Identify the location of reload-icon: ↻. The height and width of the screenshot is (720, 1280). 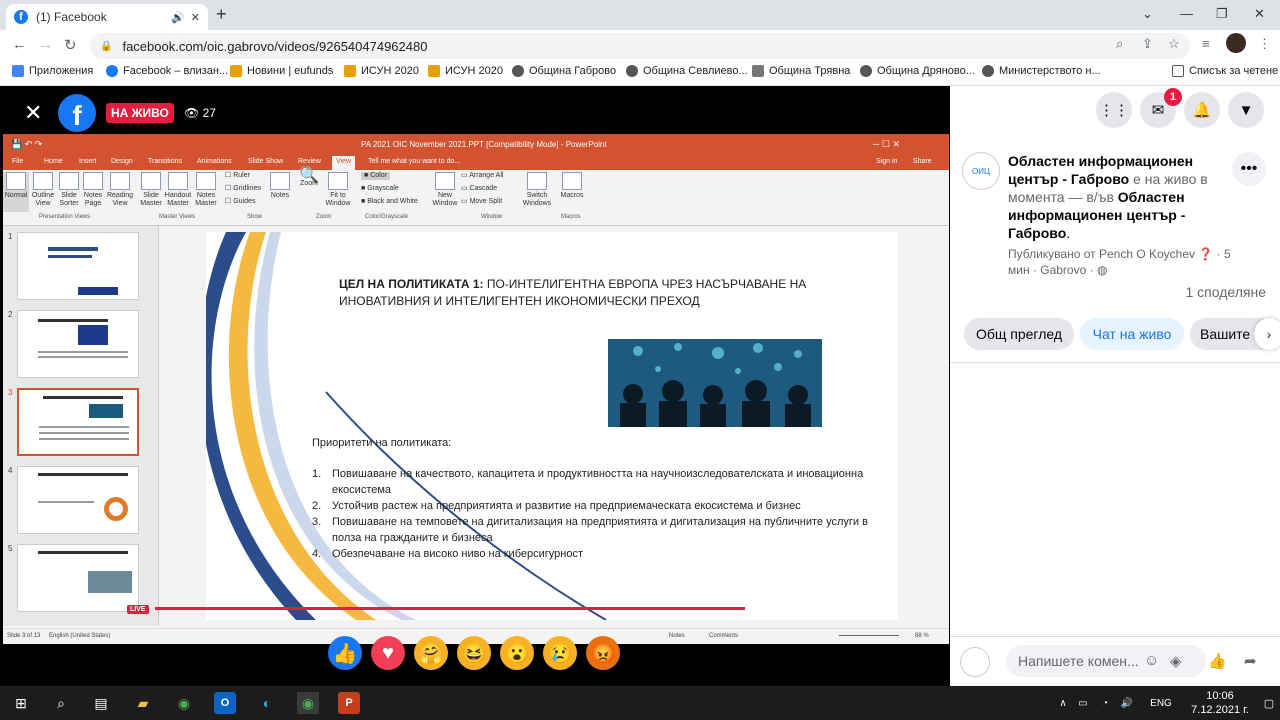
(70, 45).